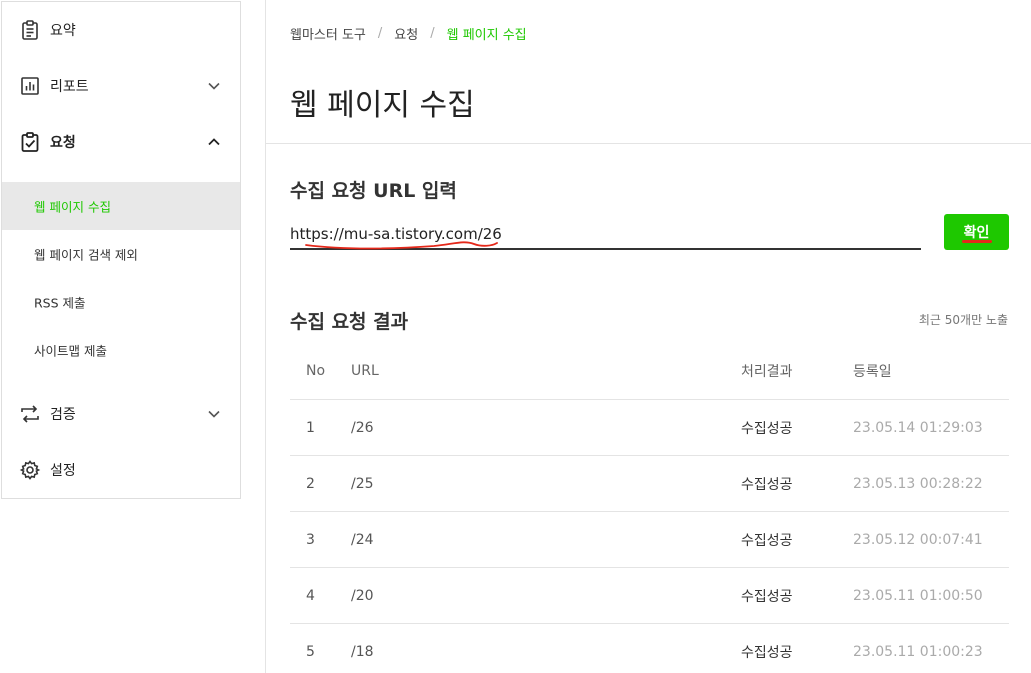  What do you see at coordinates (649, 484) in the screenshot?
I see `table-row: 2 /25 수집성공 23.05.13 00:28:22` at bounding box center [649, 484].